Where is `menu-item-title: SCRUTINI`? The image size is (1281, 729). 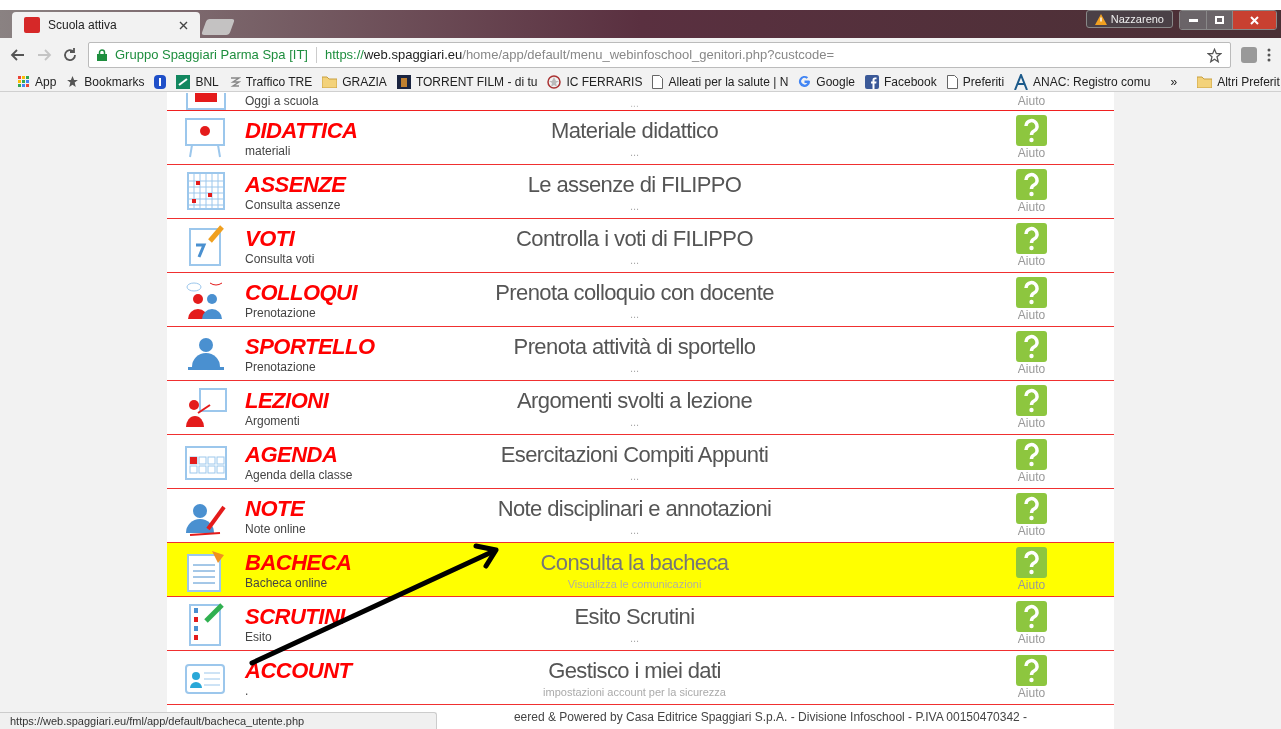 menu-item-title: SCRUTINI is located at coordinates (296, 616).